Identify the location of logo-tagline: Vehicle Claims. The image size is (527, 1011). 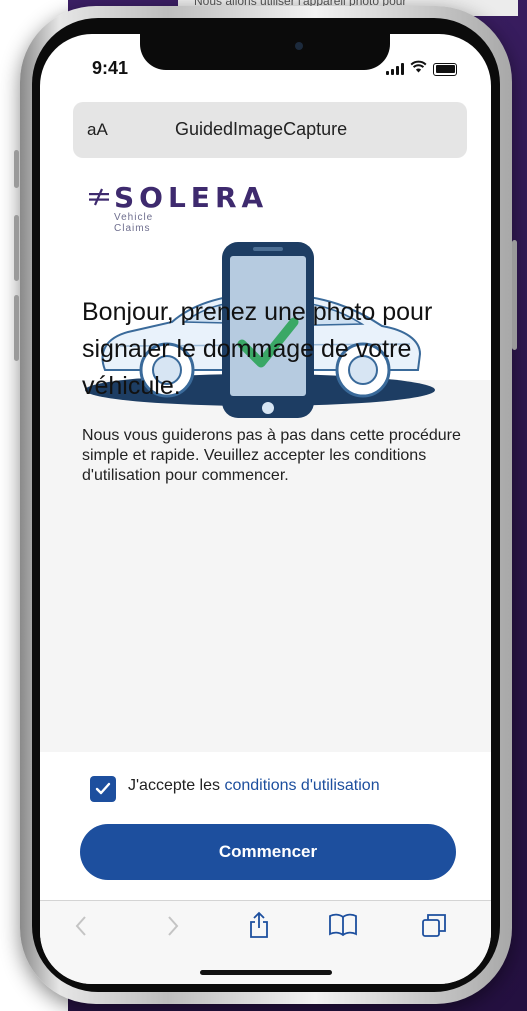
(134, 223).